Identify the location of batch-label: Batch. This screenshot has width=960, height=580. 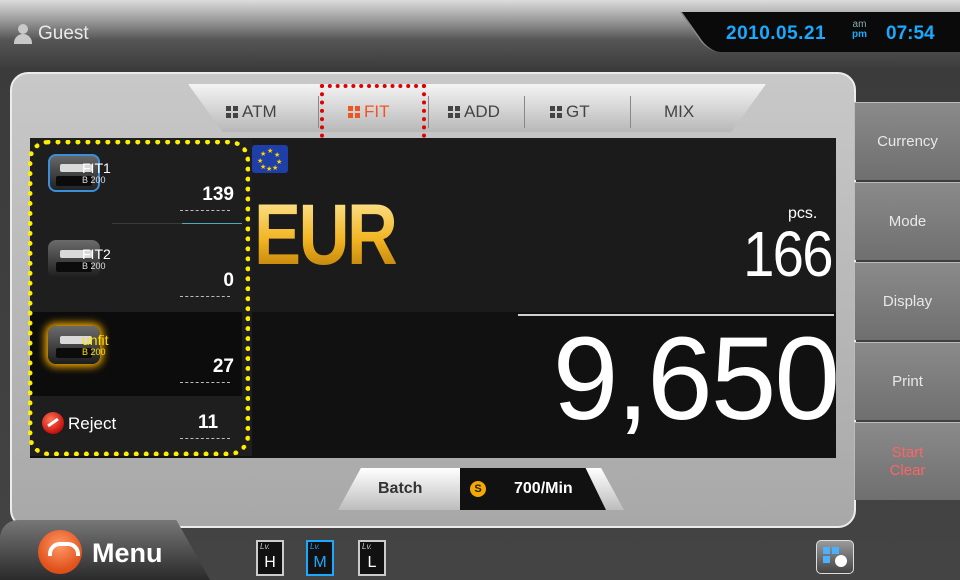
(400, 489).